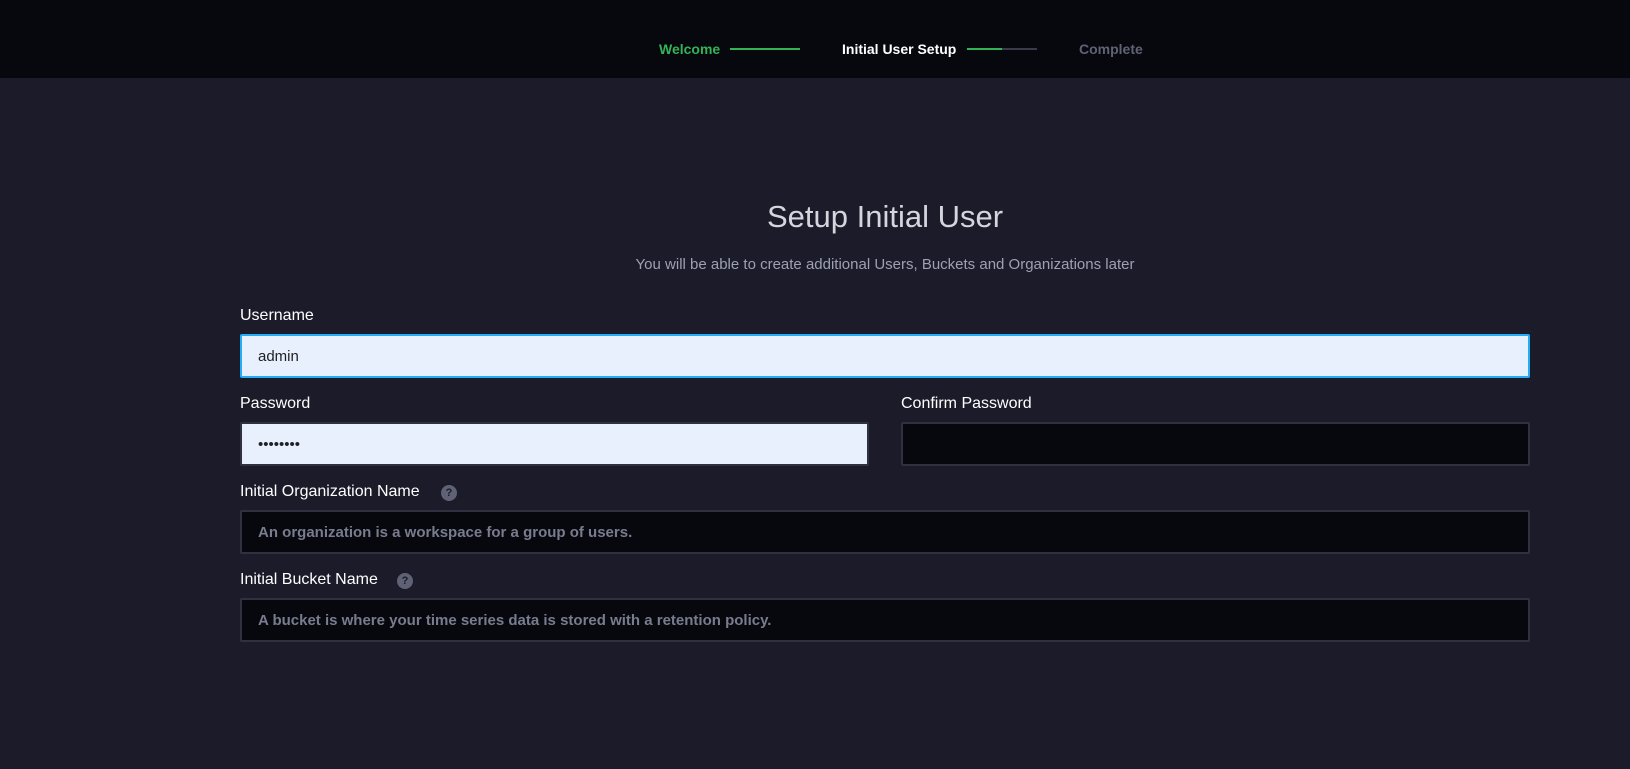 The width and height of the screenshot is (1630, 769). What do you see at coordinates (330, 491) in the screenshot?
I see `organization-name-label: Initial Organization Name` at bounding box center [330, 491].